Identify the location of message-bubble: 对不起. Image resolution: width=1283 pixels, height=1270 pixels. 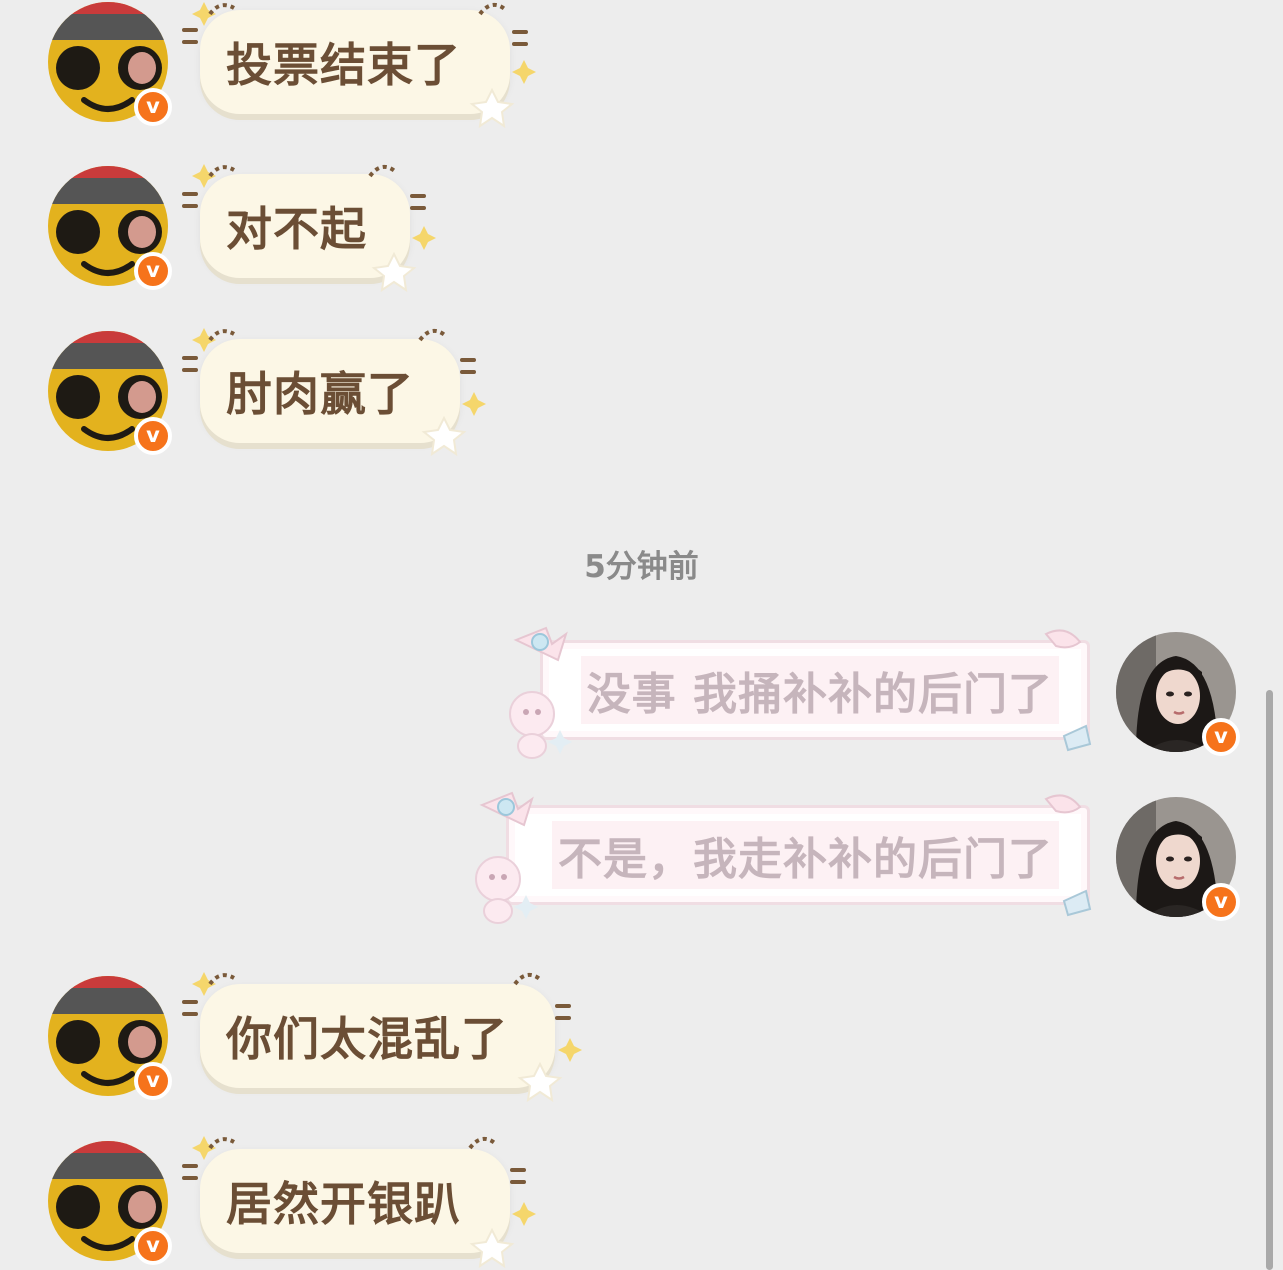
(305, 226).